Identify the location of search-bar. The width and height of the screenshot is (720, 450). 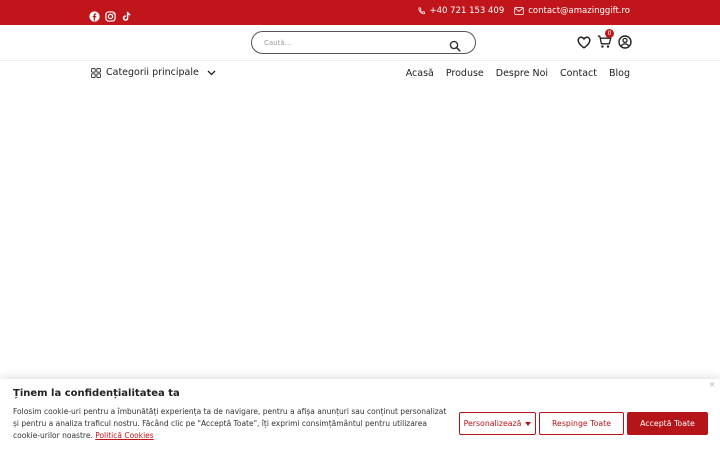
(363, 42).